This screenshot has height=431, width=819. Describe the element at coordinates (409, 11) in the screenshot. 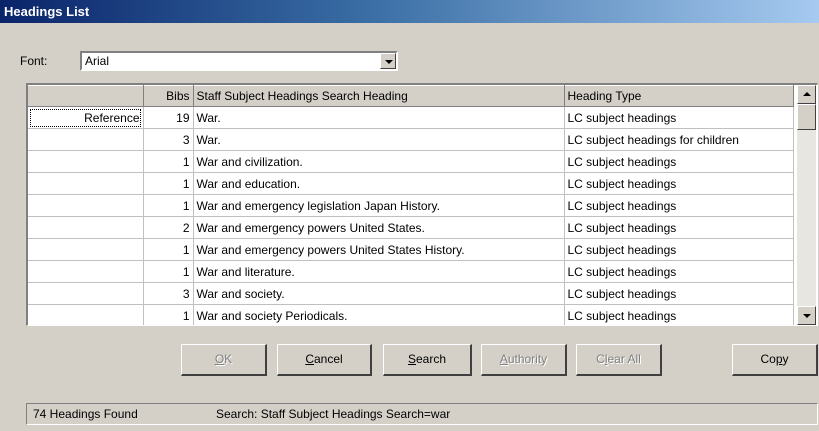

I see `window-title: Headings List` at that location.